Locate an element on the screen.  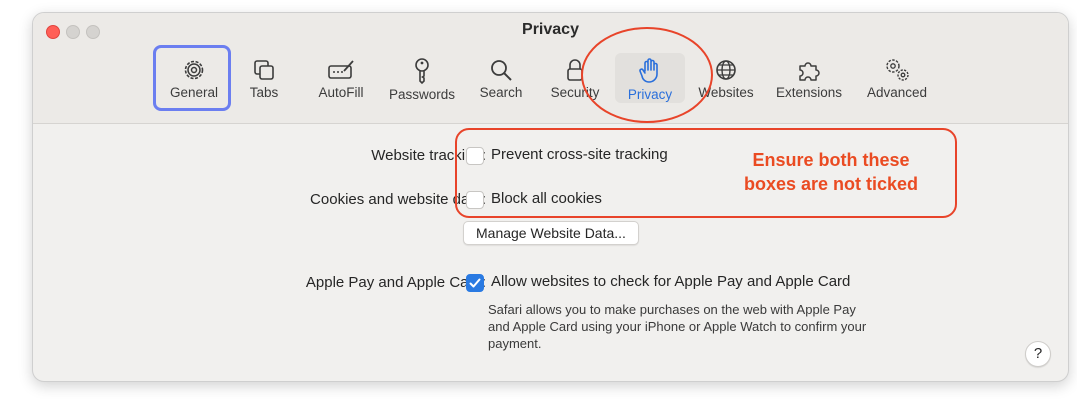
globe-icon is located at coordinates (726, 70).